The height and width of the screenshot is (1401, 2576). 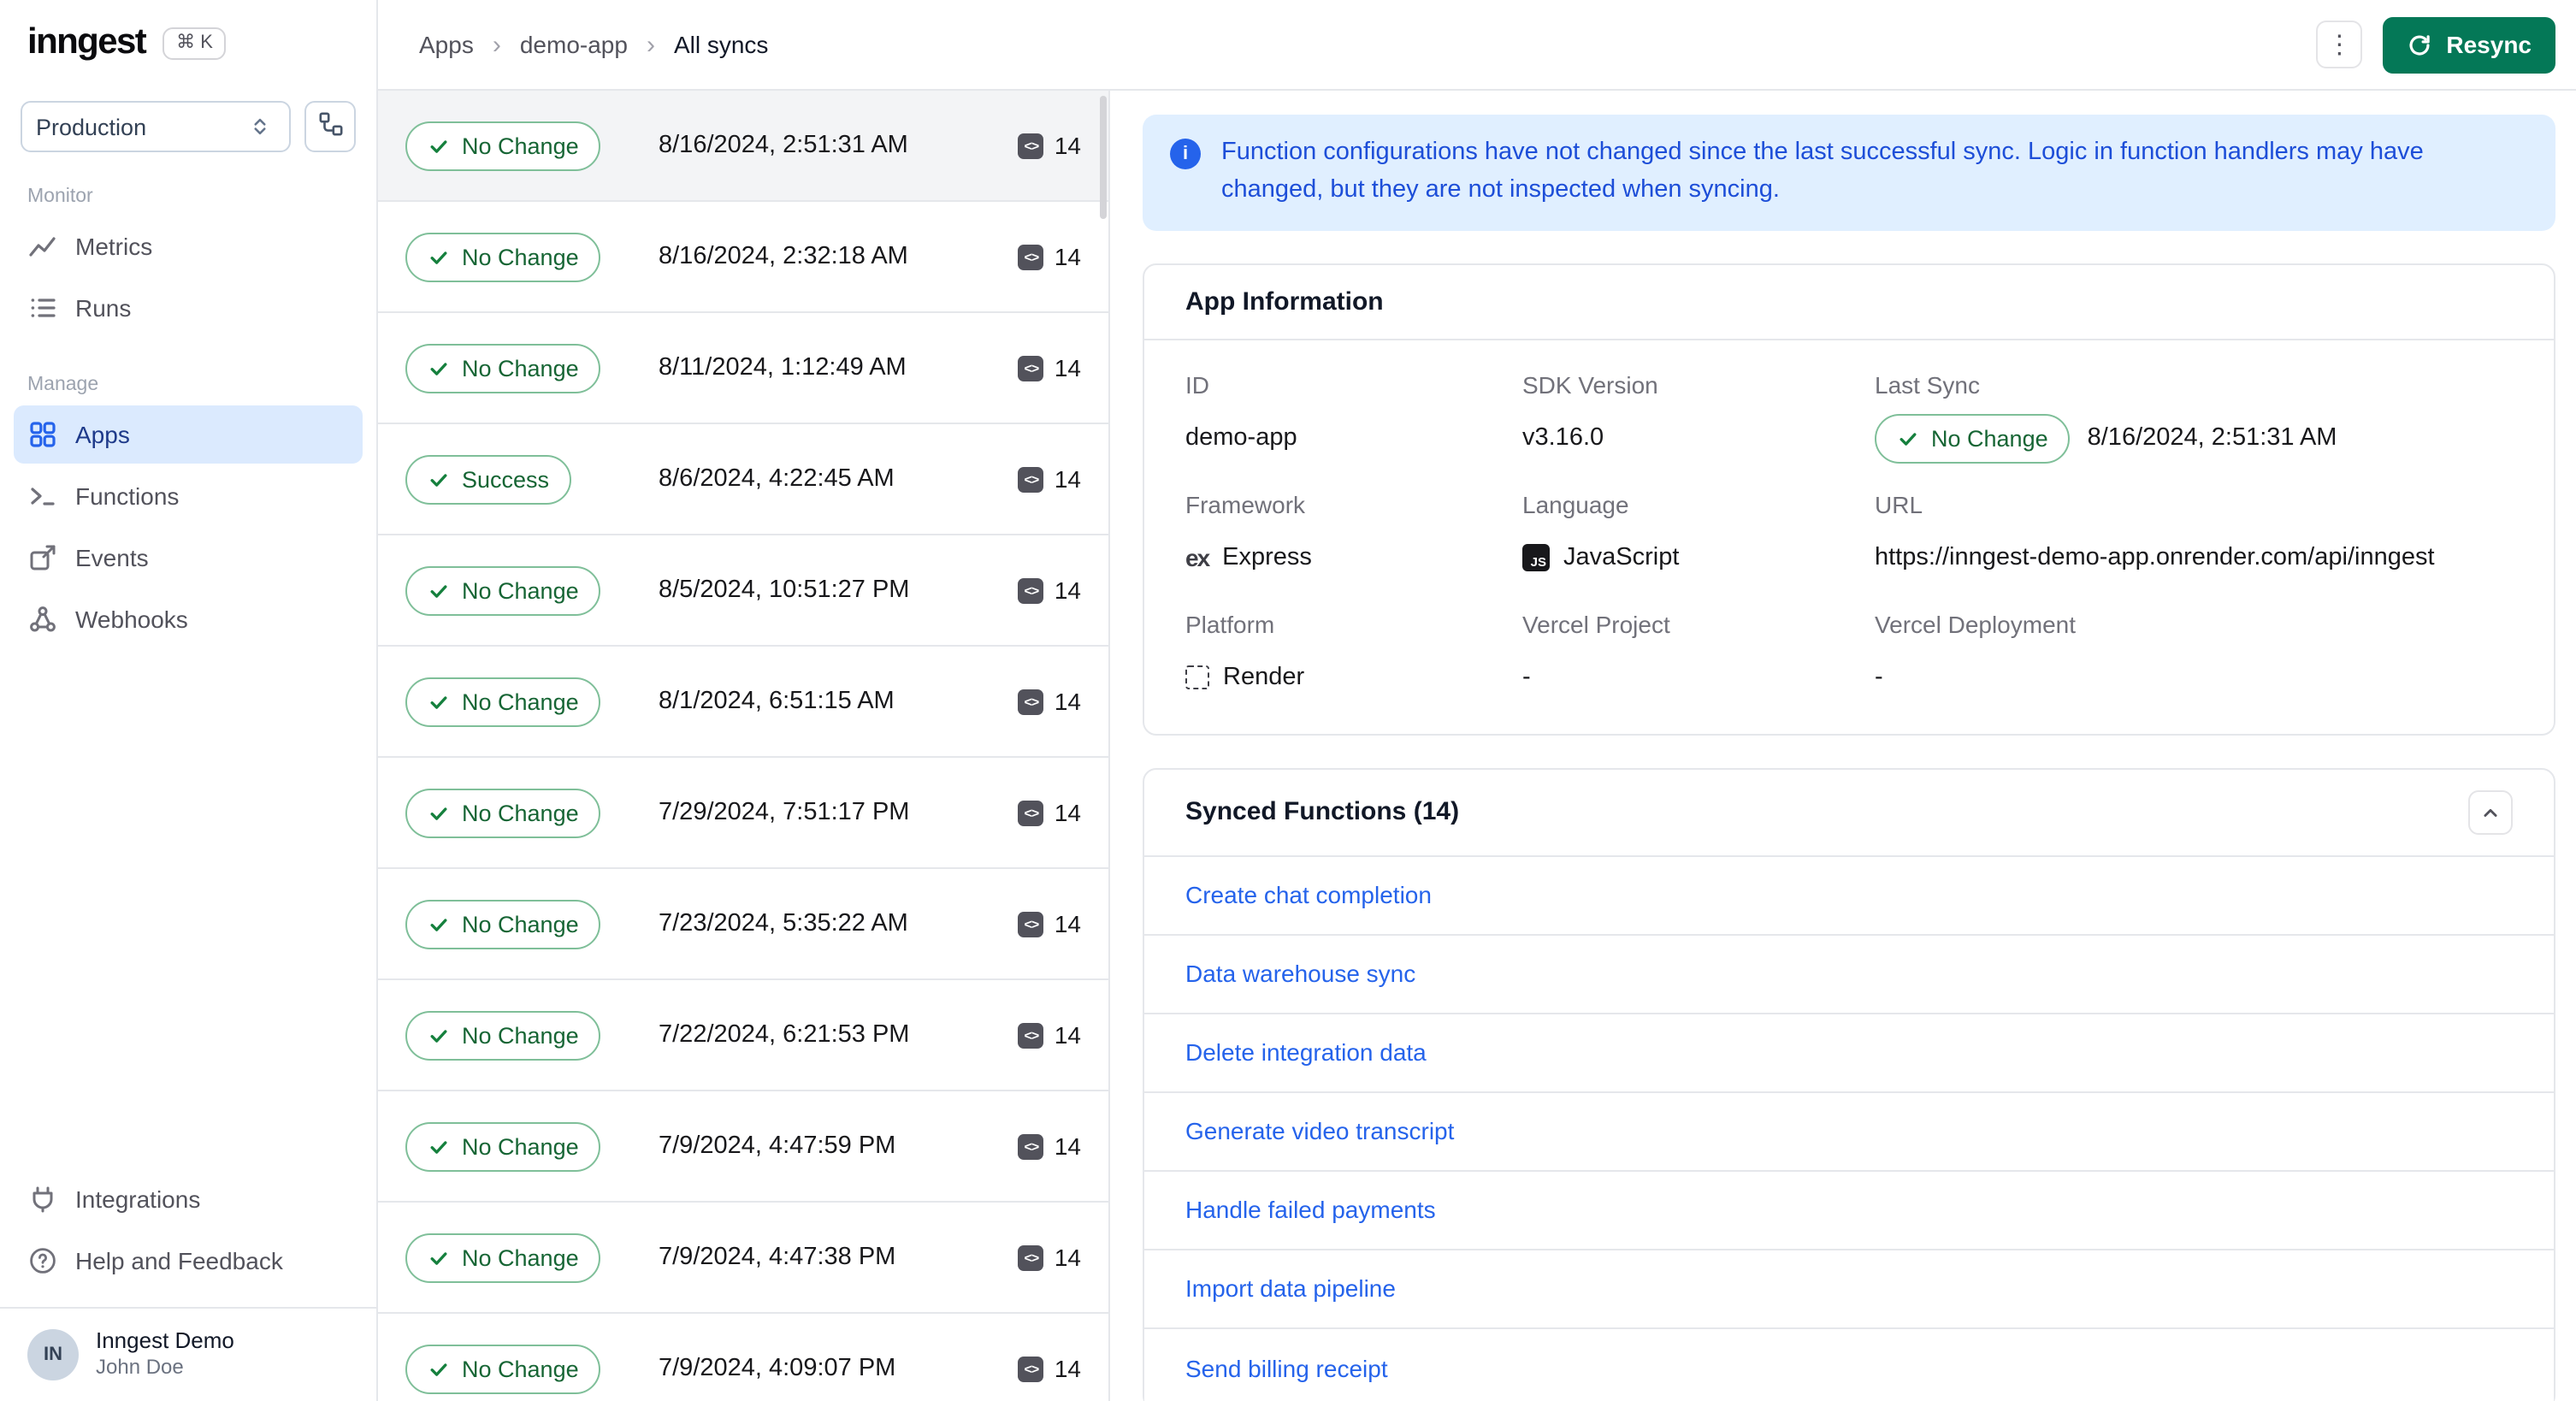 What do you see at coordinates (1284, 301) in the screenshot?
I see `app-information-title: App Information` at bounding box center [1284, 301].